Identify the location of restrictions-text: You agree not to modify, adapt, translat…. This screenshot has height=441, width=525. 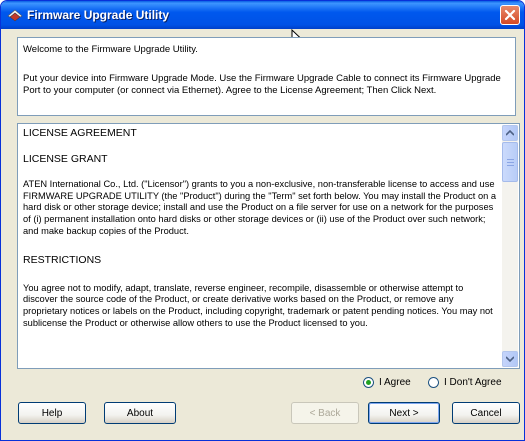
(258, 305).